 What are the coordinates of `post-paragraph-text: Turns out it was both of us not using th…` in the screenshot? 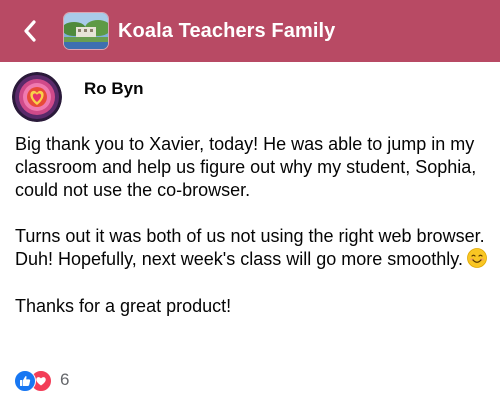 It's located at (250, 247).